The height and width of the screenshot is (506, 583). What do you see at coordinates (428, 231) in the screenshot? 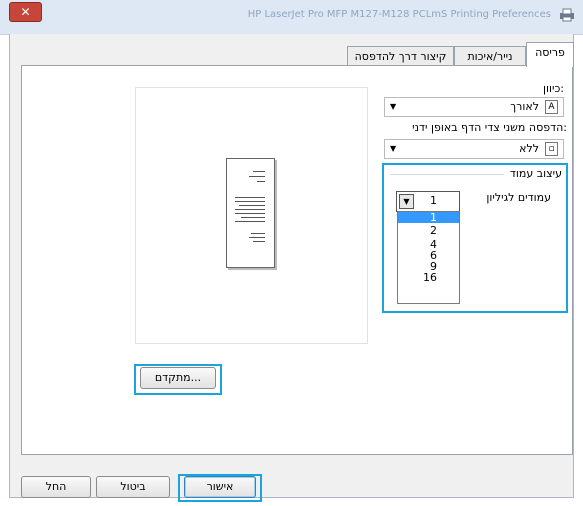
I see `list-item: 2` at bounding box center [428, 231].